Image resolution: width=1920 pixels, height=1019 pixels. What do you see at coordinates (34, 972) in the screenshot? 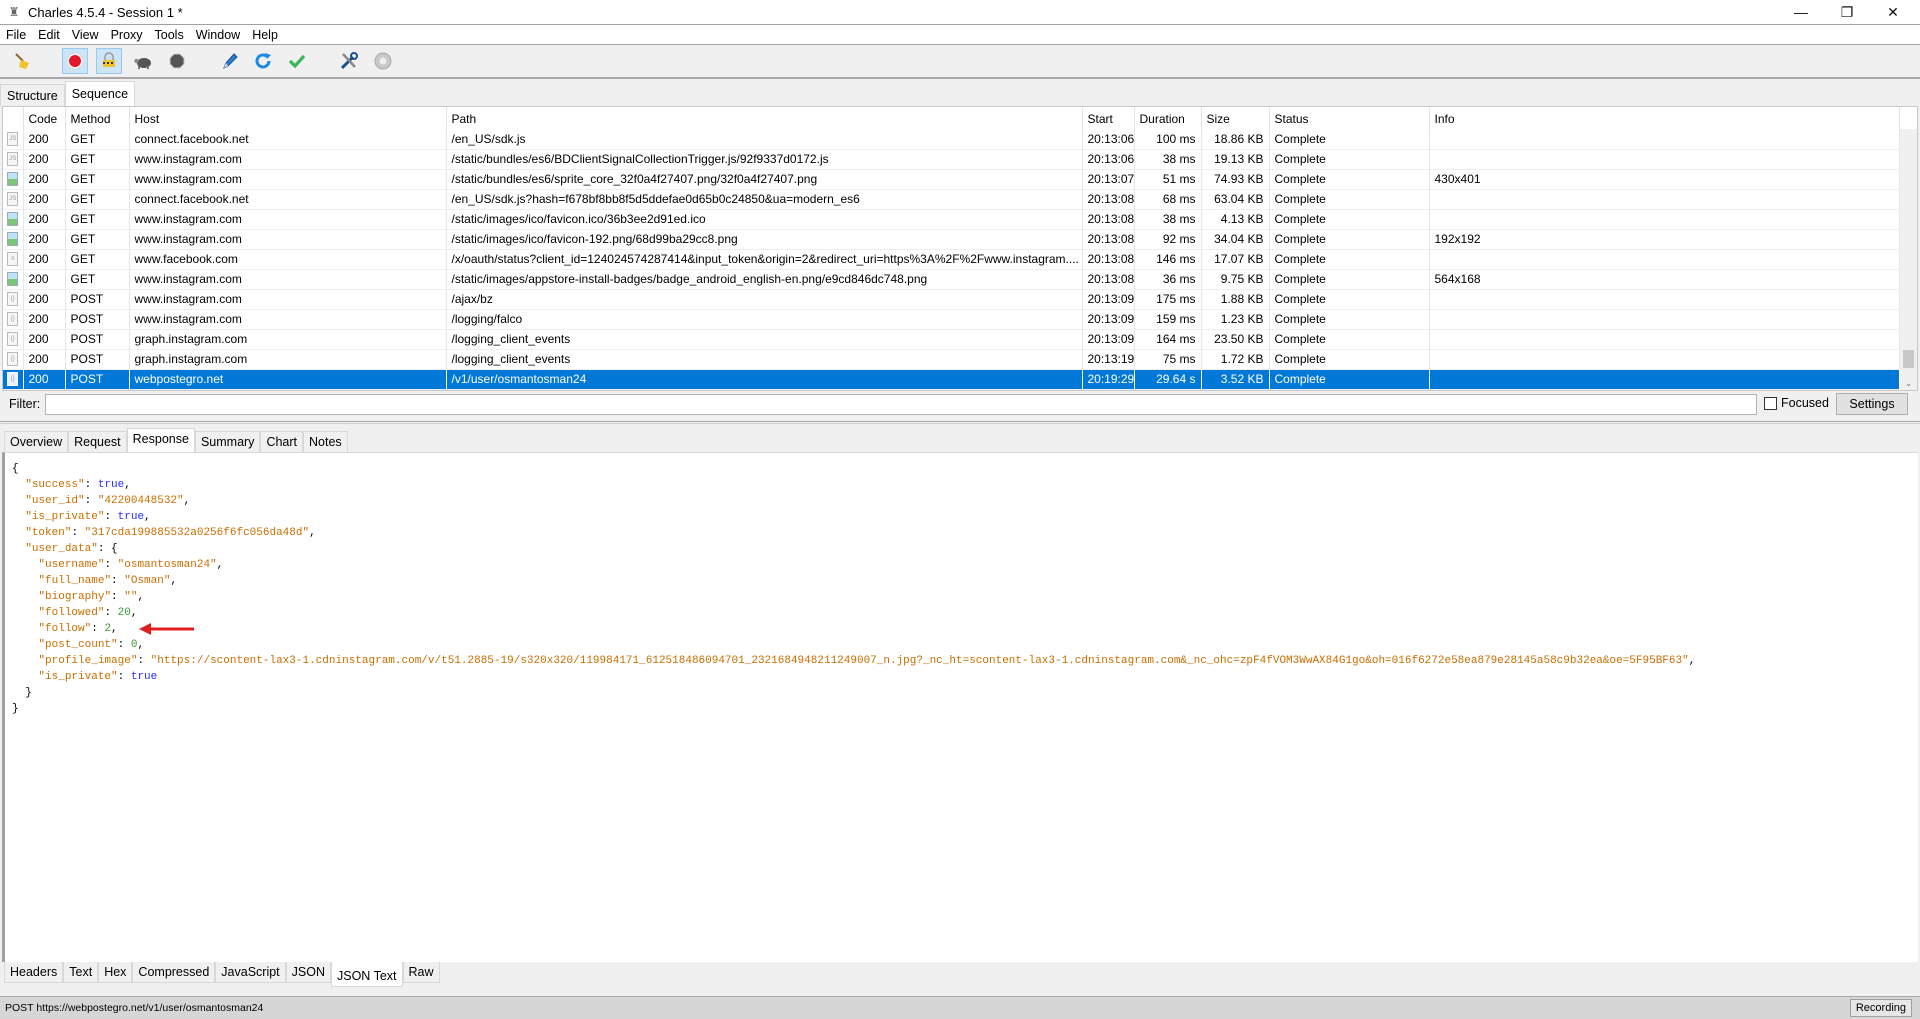
I see `tab-headers: Headers` at bounding box center [34, 972].